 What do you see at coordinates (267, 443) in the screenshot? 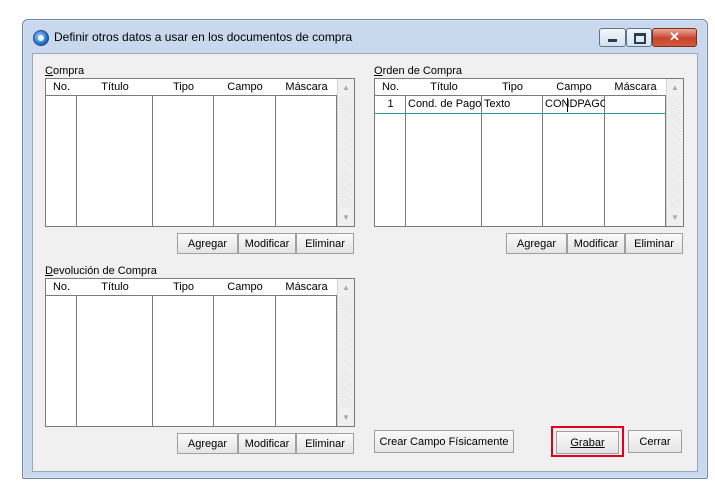
I see `devolucion-modificar-button: Modificar` at bounding box center [267, 443].